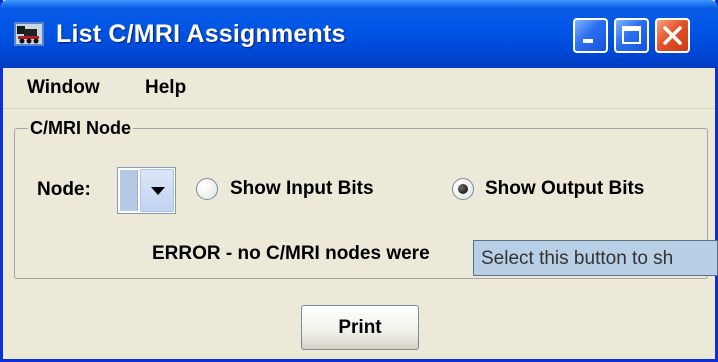  What do you see at coordinates (360, 327) in the screenshot?
I see `print-button: Print` at bounding box center [360, 327].